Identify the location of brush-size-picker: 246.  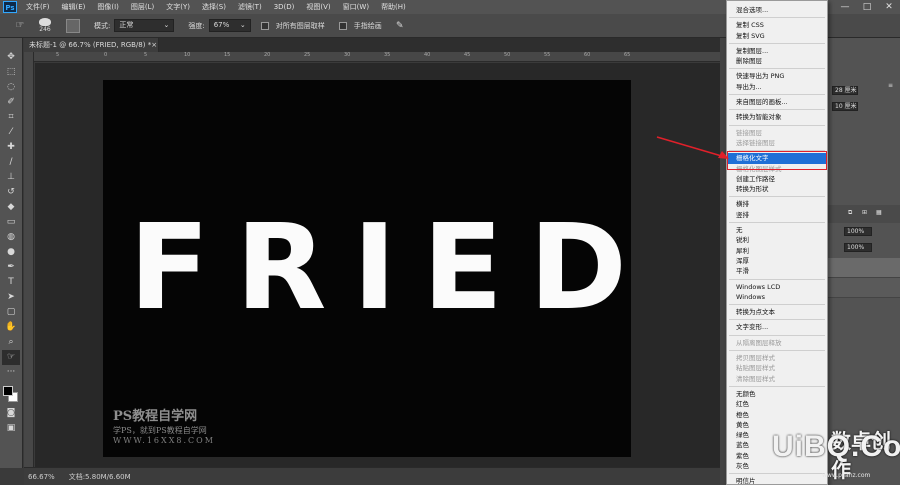
(45, 26).